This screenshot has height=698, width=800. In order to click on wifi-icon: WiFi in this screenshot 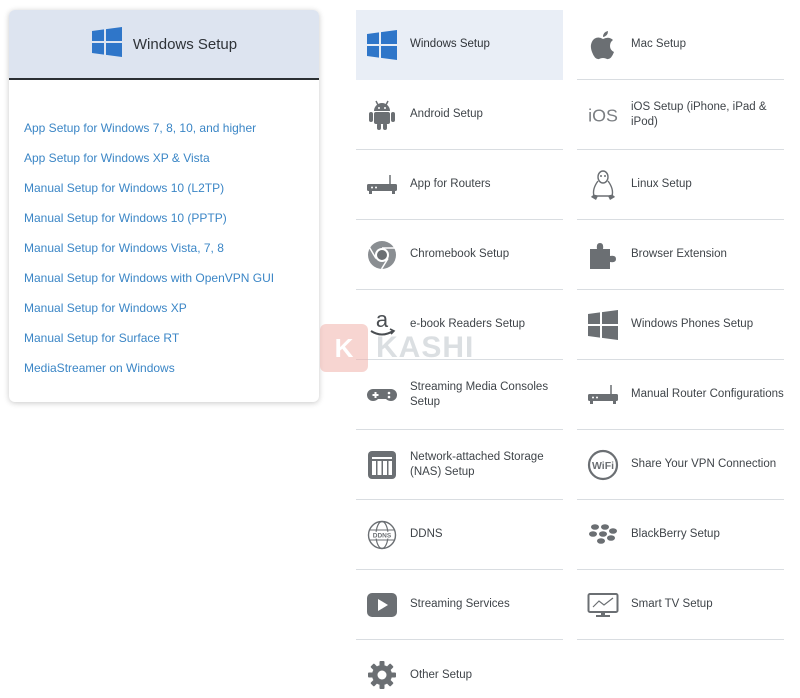, I will do `click(603, 465)`.